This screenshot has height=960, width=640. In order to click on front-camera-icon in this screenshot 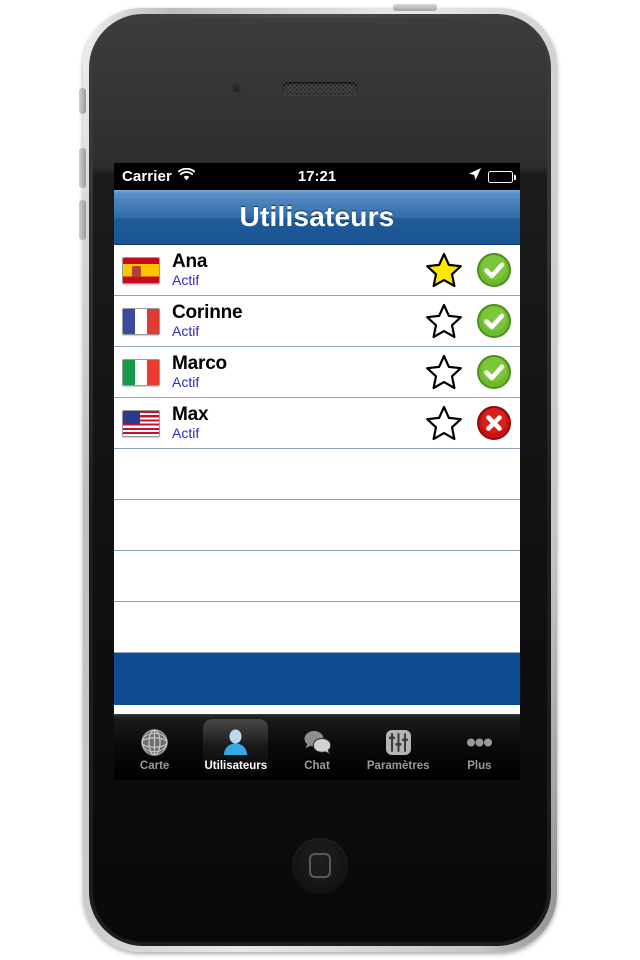, I will do `click(236, 88)`.